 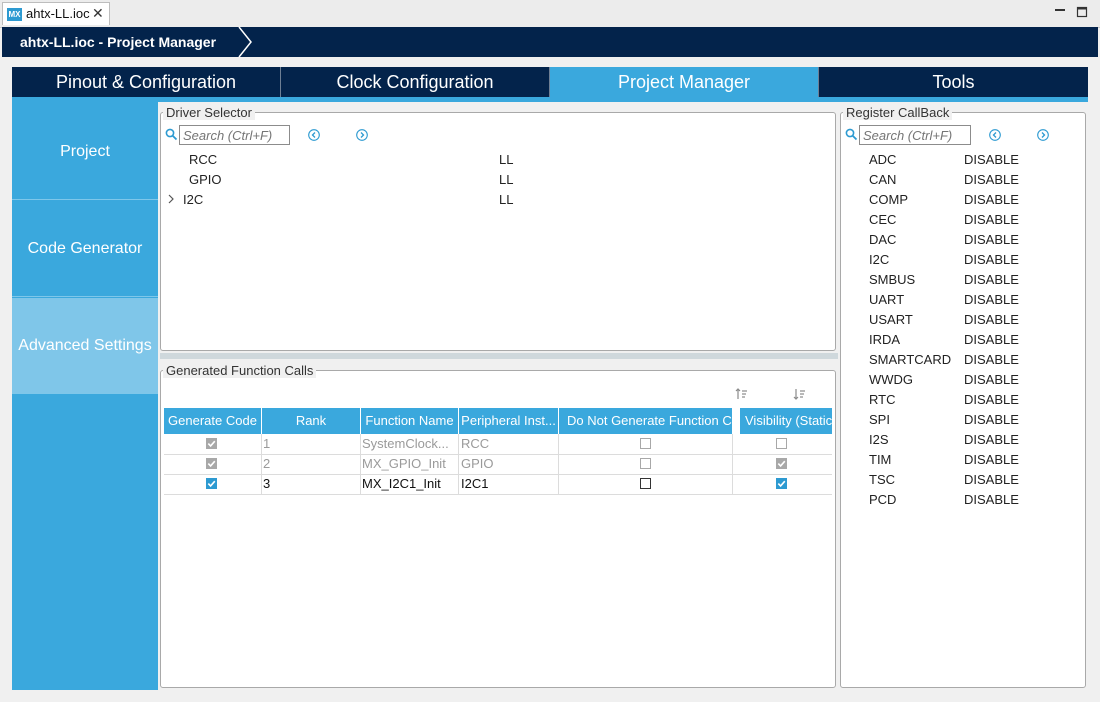 I want to click on peripheral-cell: RCC, so click(x=475, y=443).